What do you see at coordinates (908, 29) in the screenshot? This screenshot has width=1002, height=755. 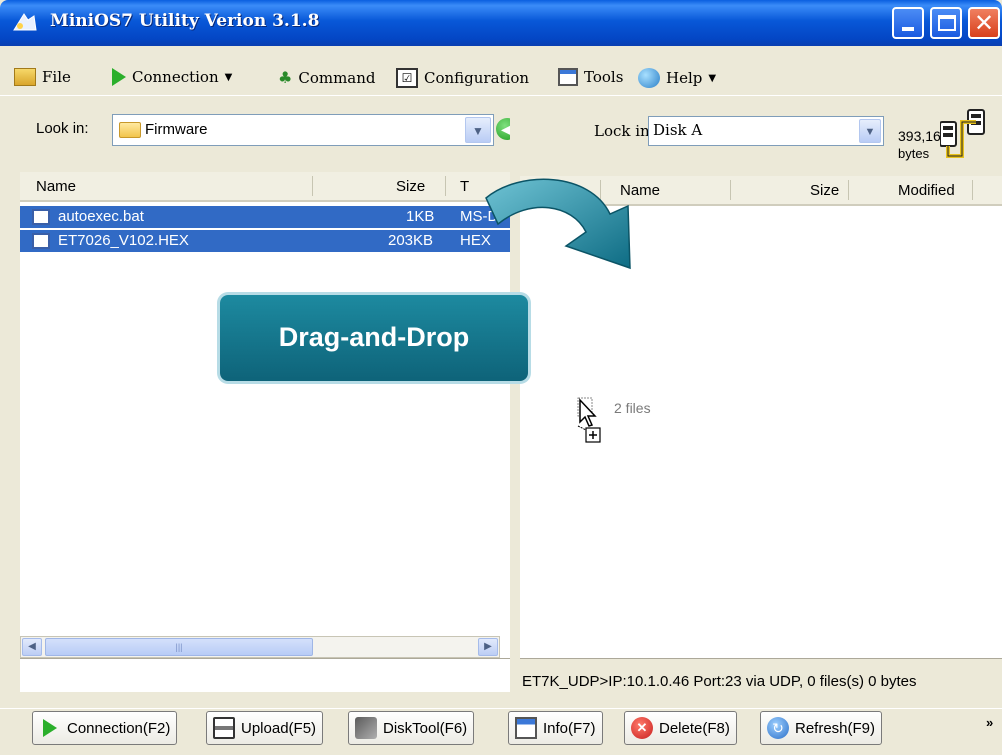 I see `minimize-icon` at bounding box center [908, 29].